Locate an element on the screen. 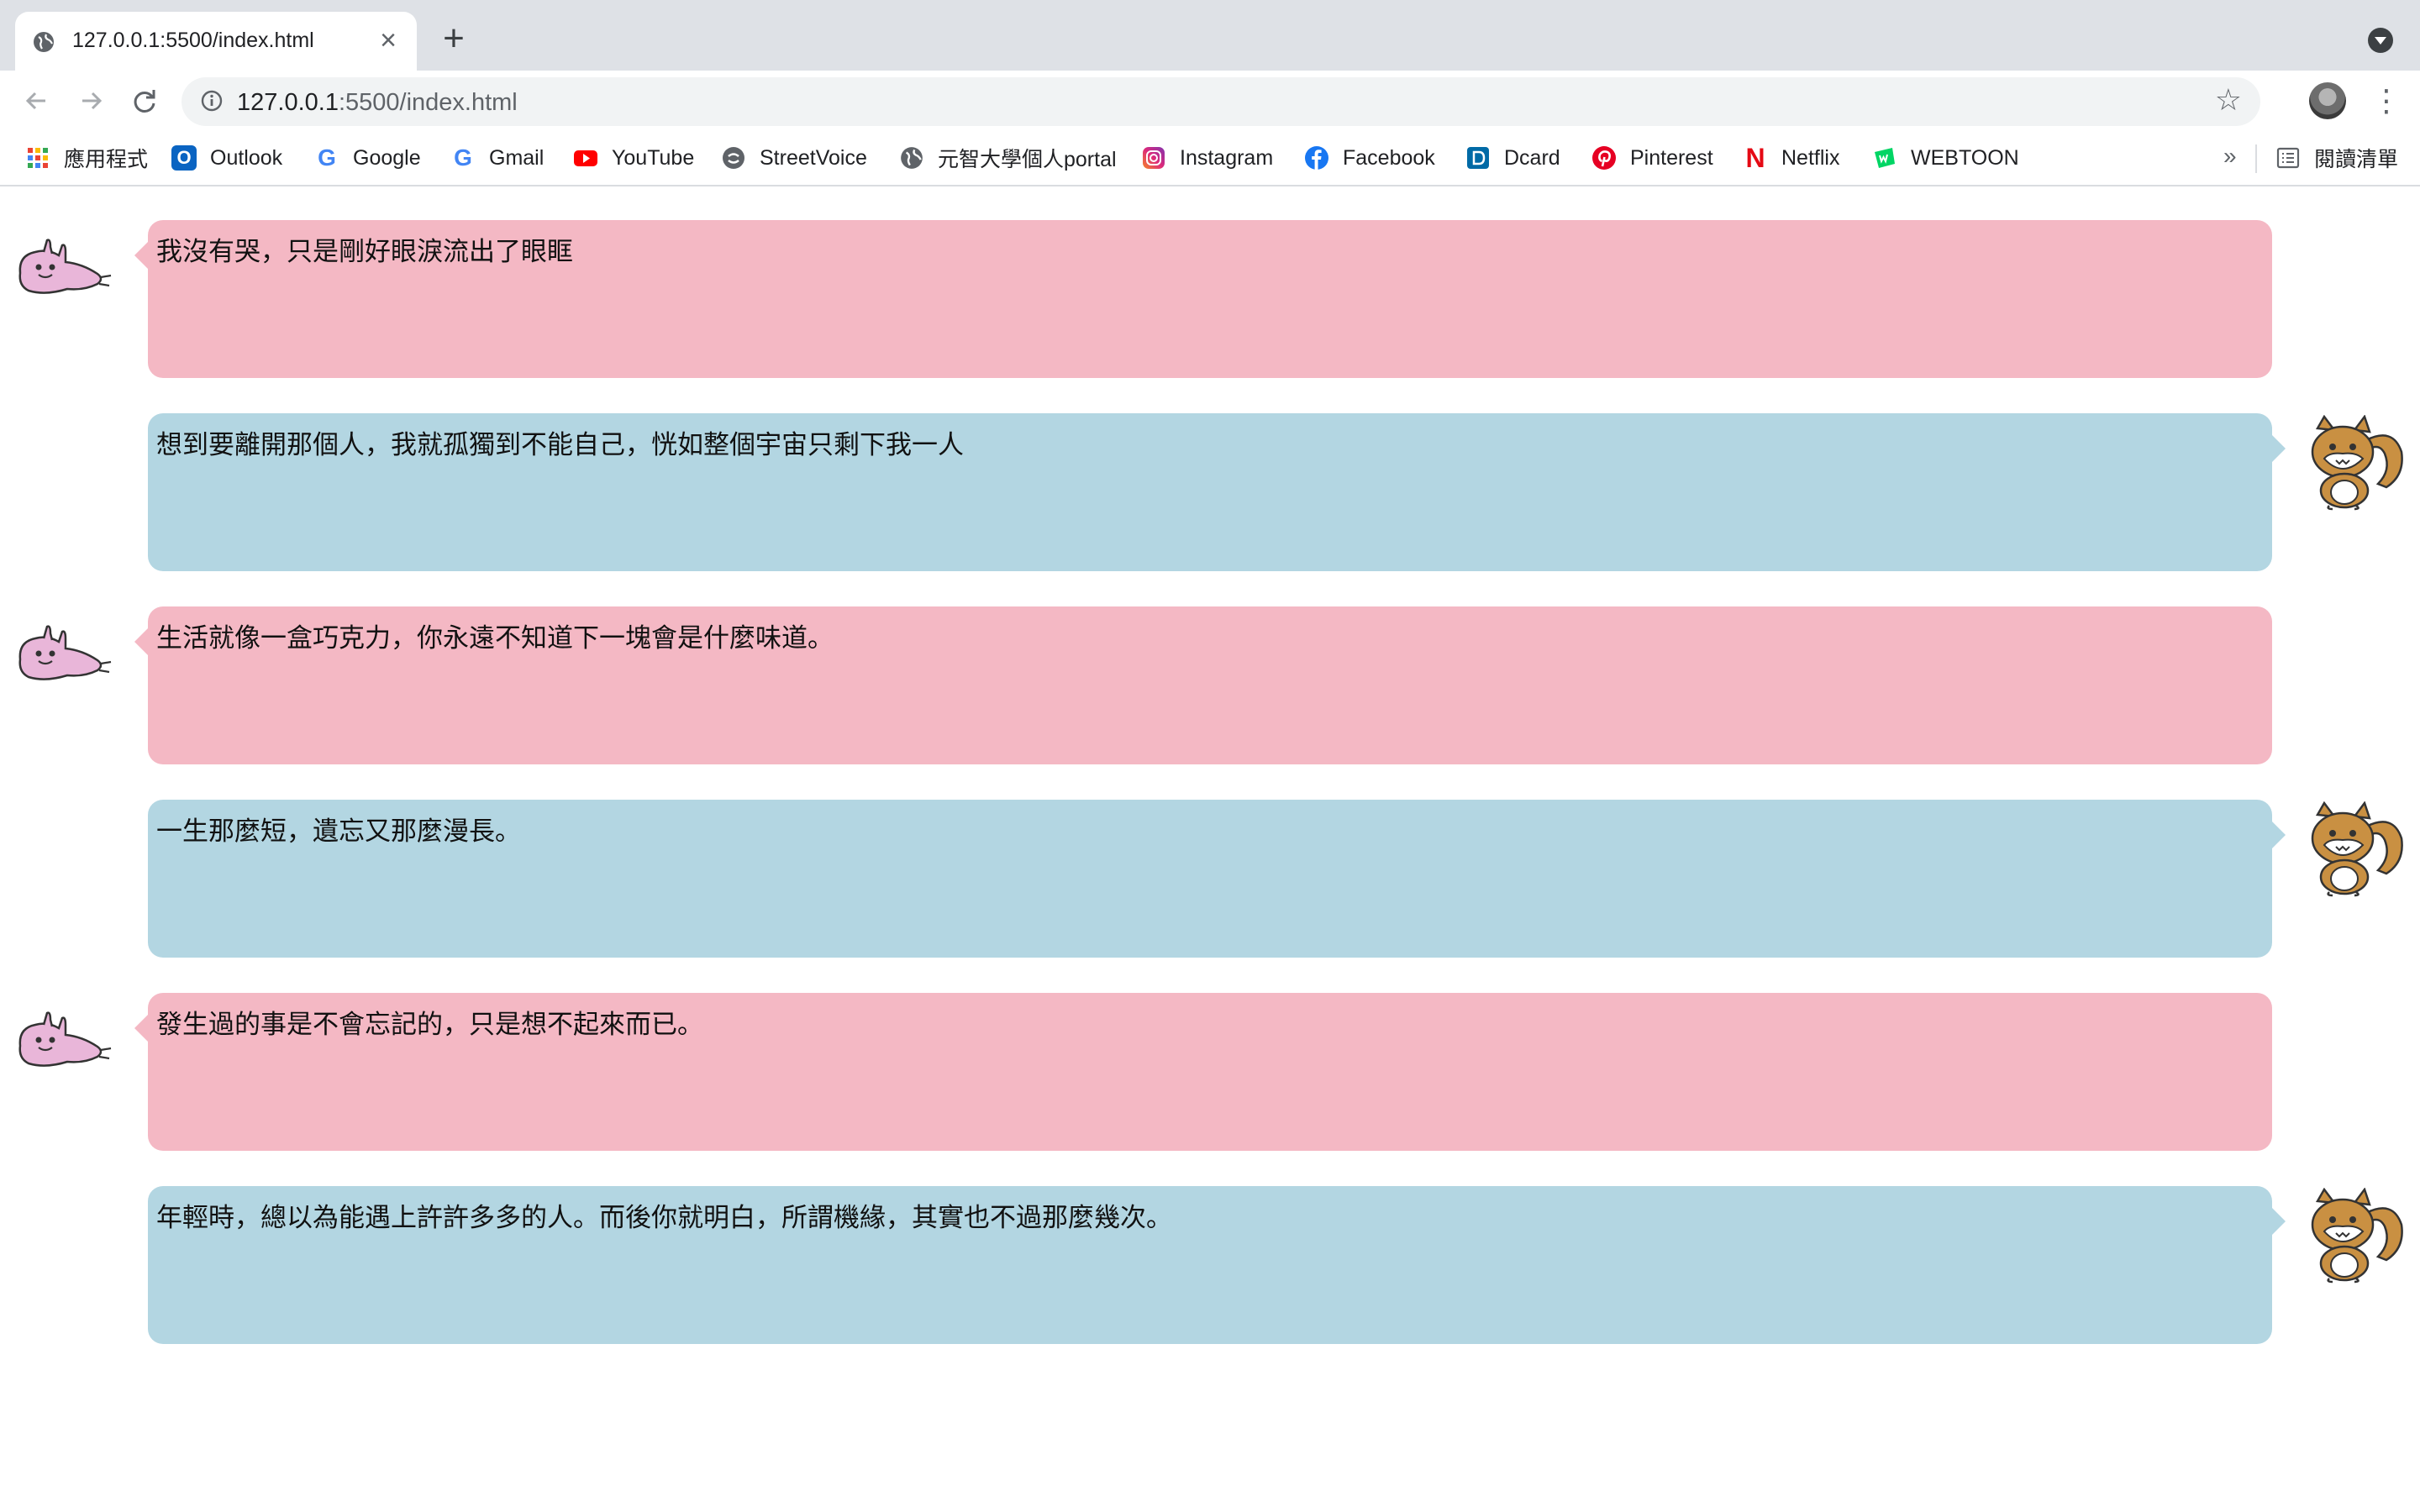 This screenshot has height=1512, width=2420. bookmark-netflix: N Netflix is located at coordinates (1791, 157).